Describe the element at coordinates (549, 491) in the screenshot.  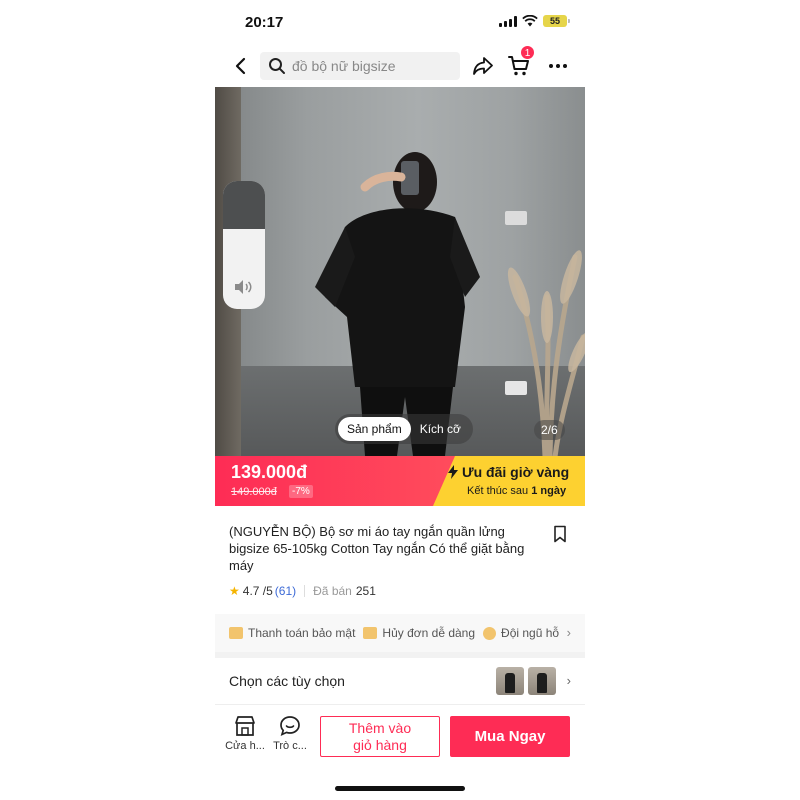
I see `countdown-value: 1 ngày` at that location.